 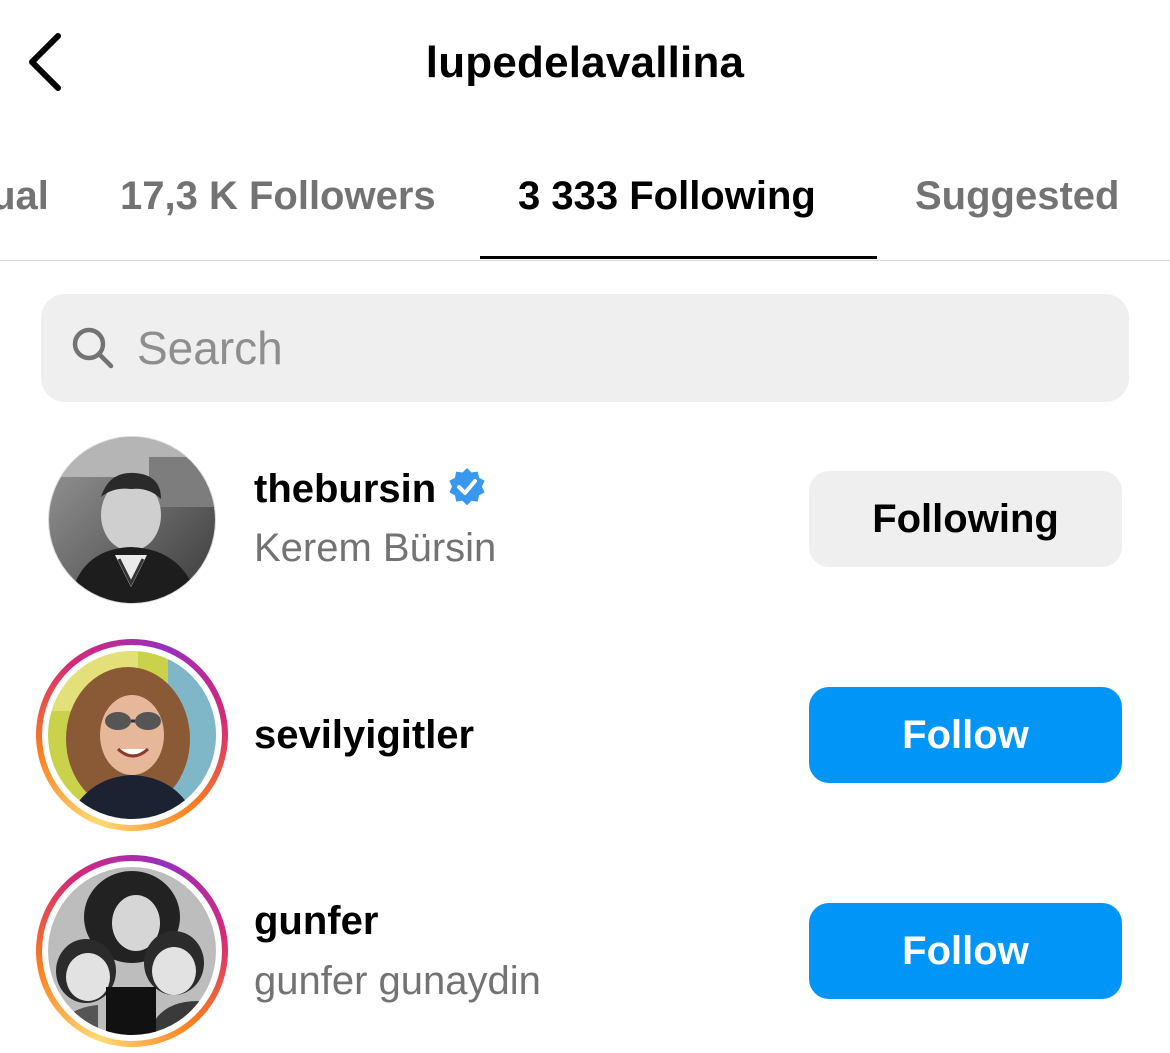 I want to click on avatar, so click(x=132, y=530).